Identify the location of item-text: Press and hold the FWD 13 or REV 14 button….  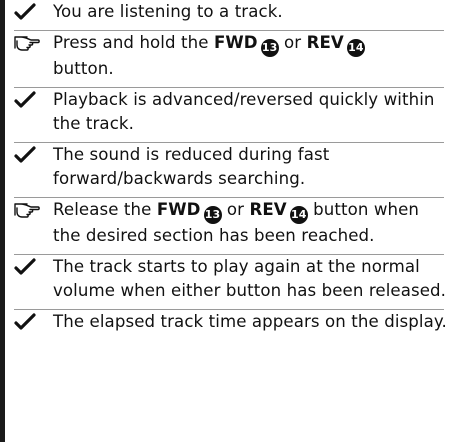
(251, 56).